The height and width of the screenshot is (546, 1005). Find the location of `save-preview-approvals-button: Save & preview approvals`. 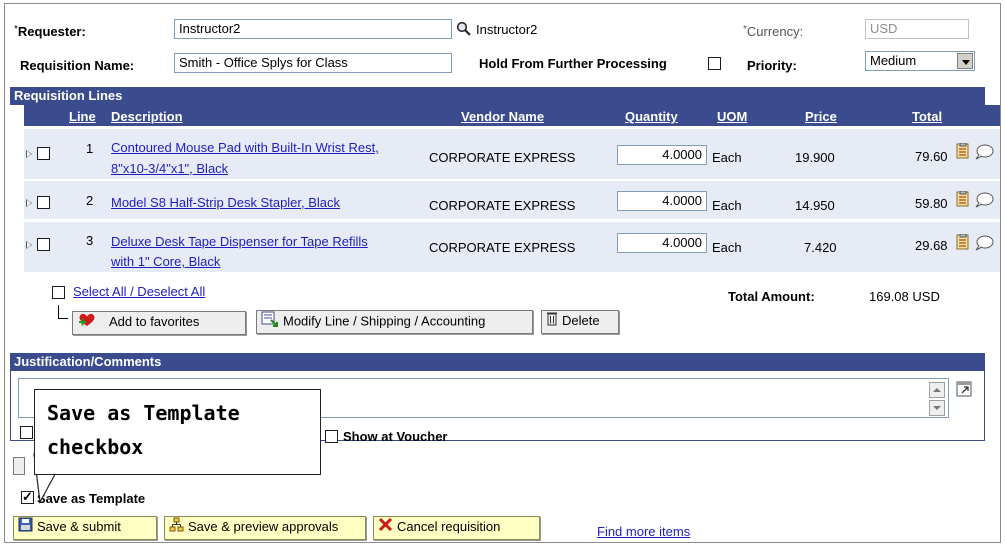

save-preview-approvals-button: Save & preview approvals is located at coordinates (265, 528).